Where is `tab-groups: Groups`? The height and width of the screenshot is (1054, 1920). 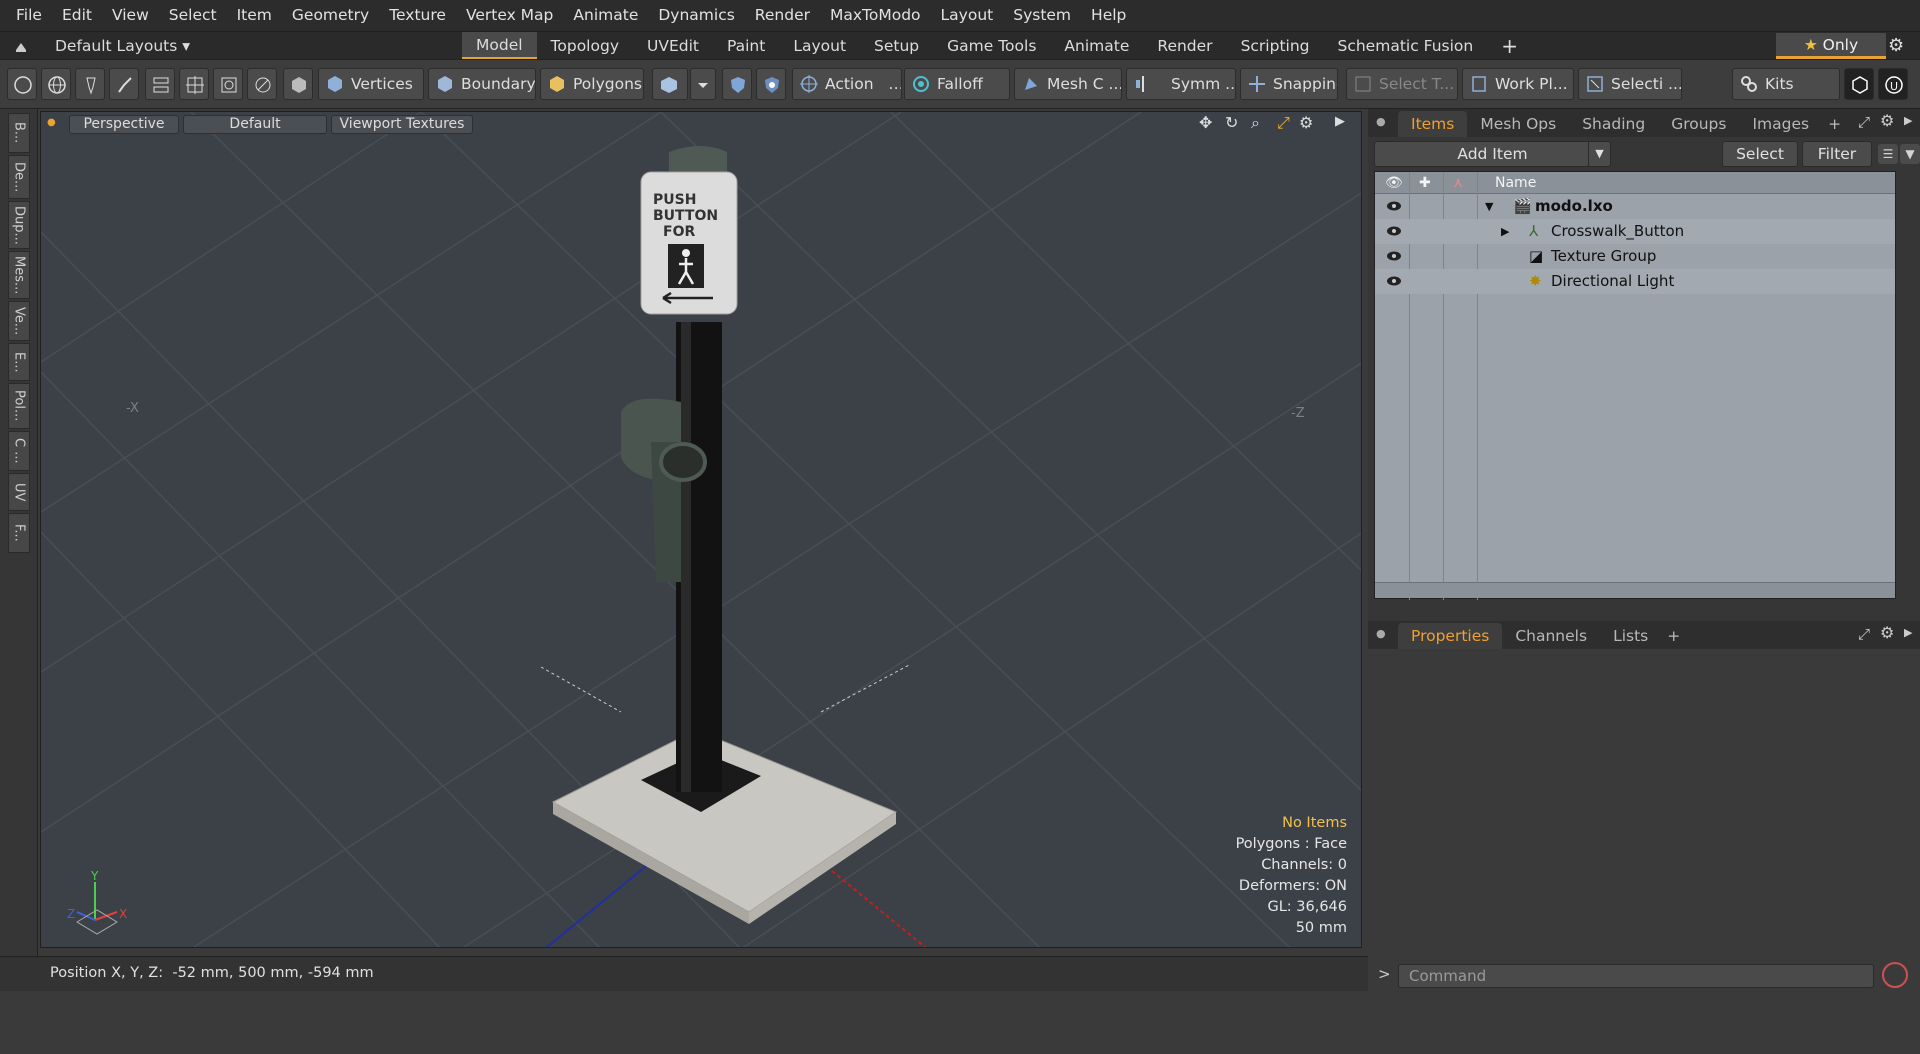
tab-groups: Groups is located at coordinates (1698, 124).